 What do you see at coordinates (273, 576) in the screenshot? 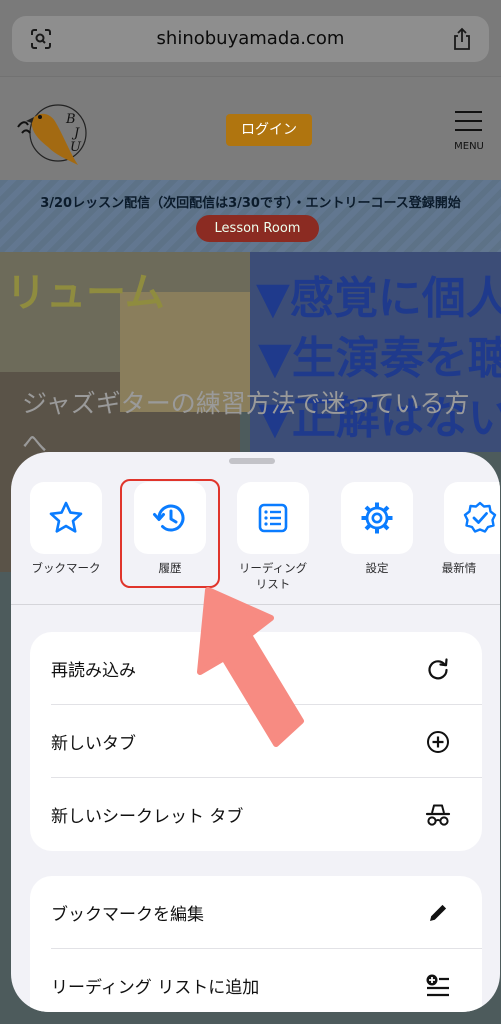
I see `action-label: リーディング リスト` at bounding box center [273, 576].